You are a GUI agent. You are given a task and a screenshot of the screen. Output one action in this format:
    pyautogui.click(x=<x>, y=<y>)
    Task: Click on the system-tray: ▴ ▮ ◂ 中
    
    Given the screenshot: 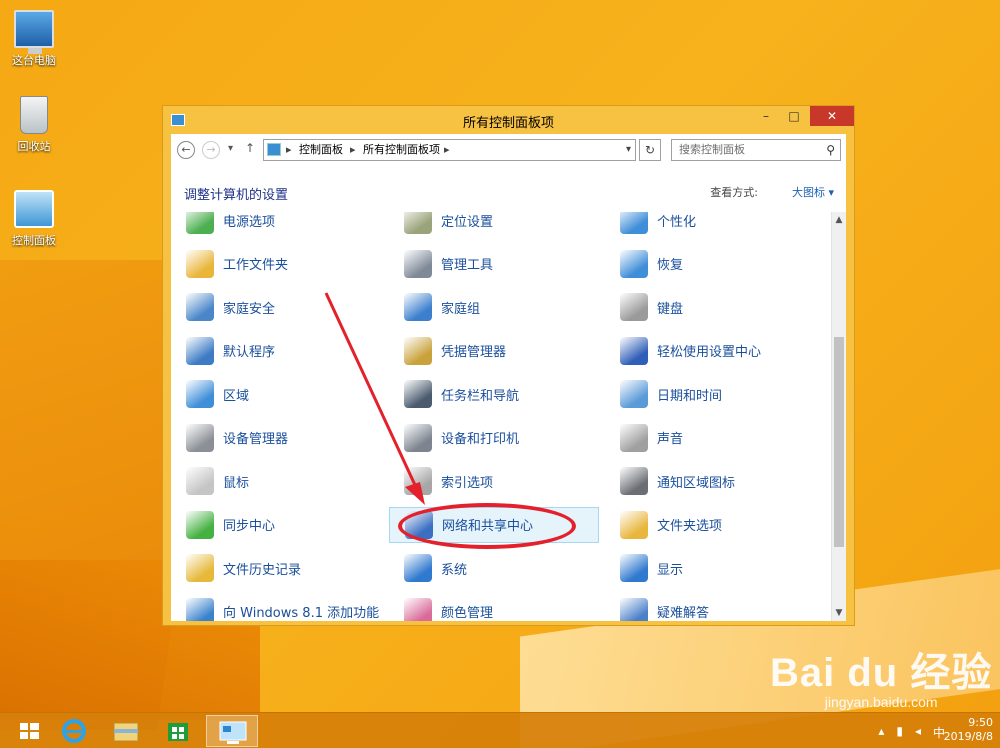 What is the action you would take?
    pyautogui.click(x=911, y=732)
    